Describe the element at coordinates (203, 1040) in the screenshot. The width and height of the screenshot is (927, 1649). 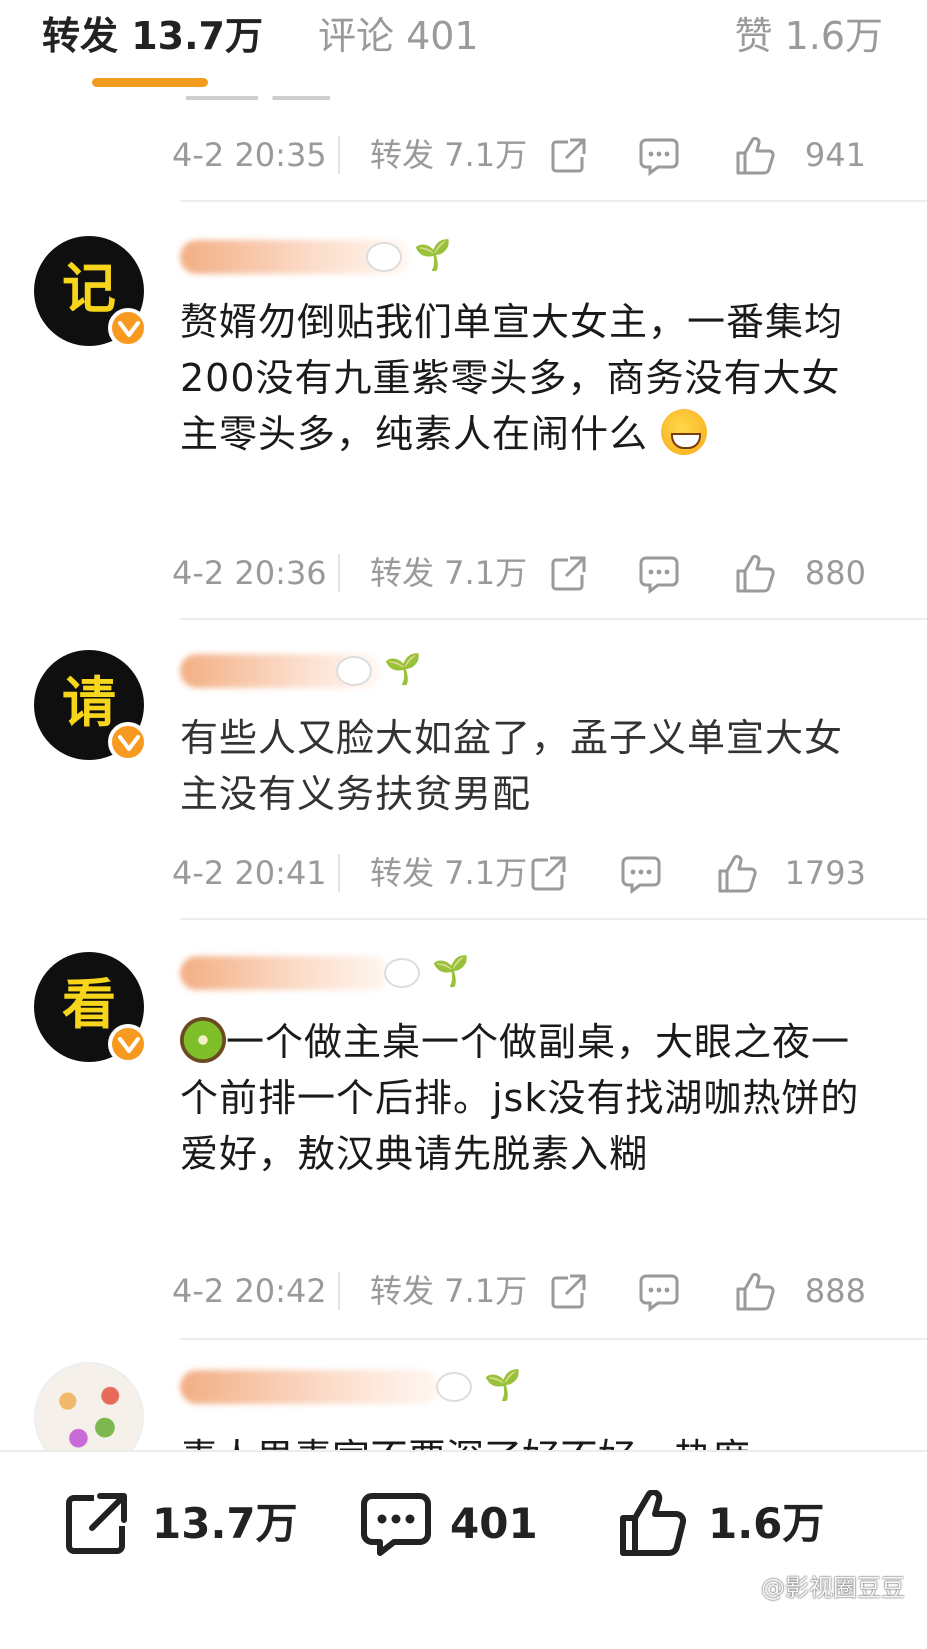
I see `kiwi-emoji` at that location.